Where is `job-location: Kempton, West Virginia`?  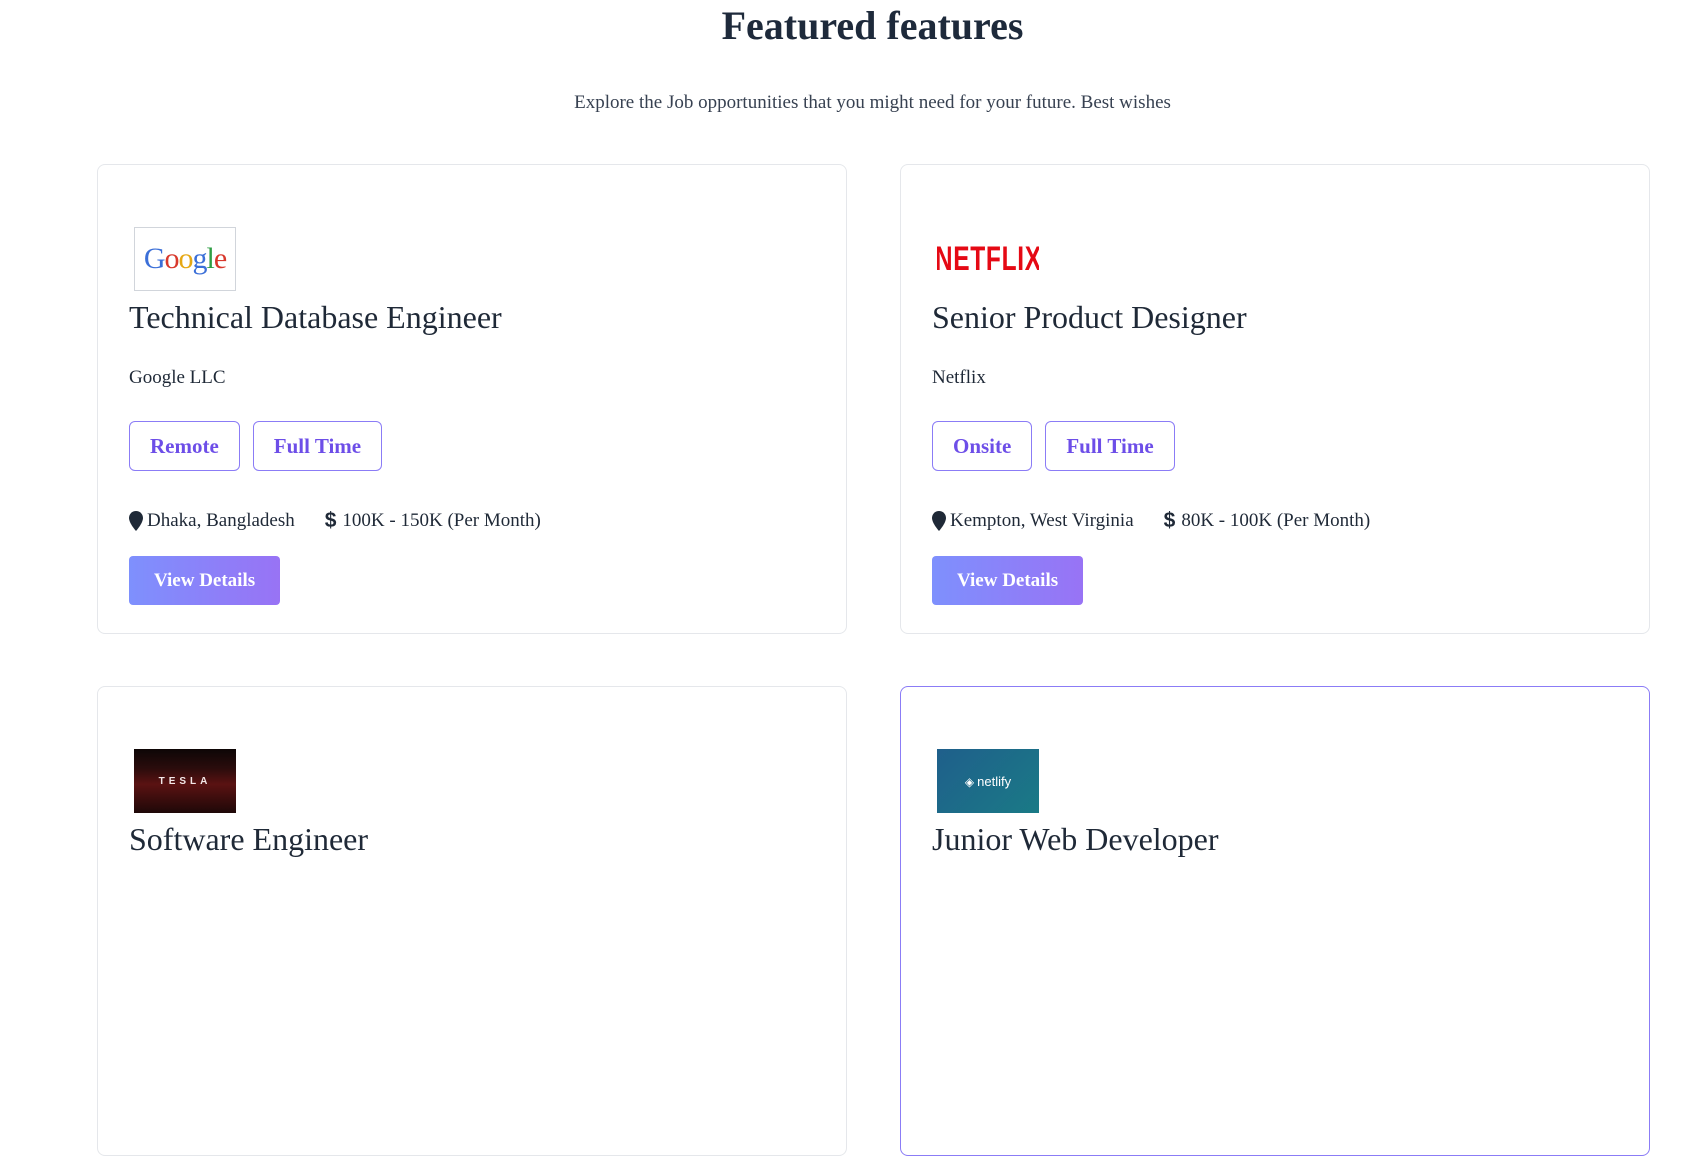 job-location: Kempton, West Virginia is located at coordinates (1033, 521).